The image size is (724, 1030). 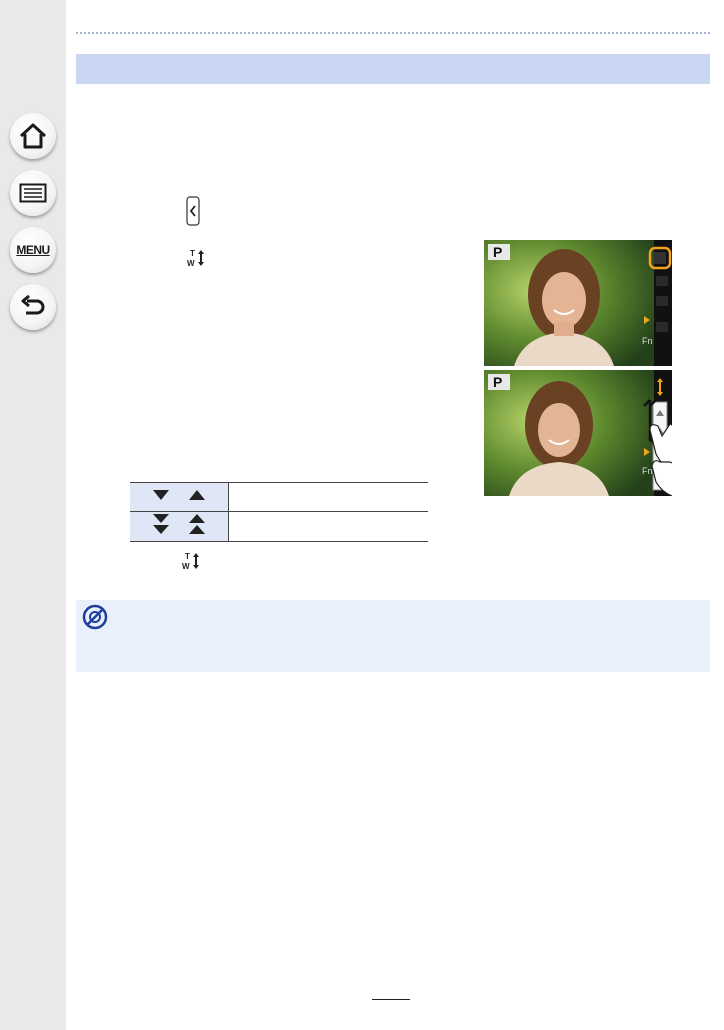 What do you see at coordinates (328, 497) in the screenshot?
I see `slow-speed-description` at bounding box center [328, 497].